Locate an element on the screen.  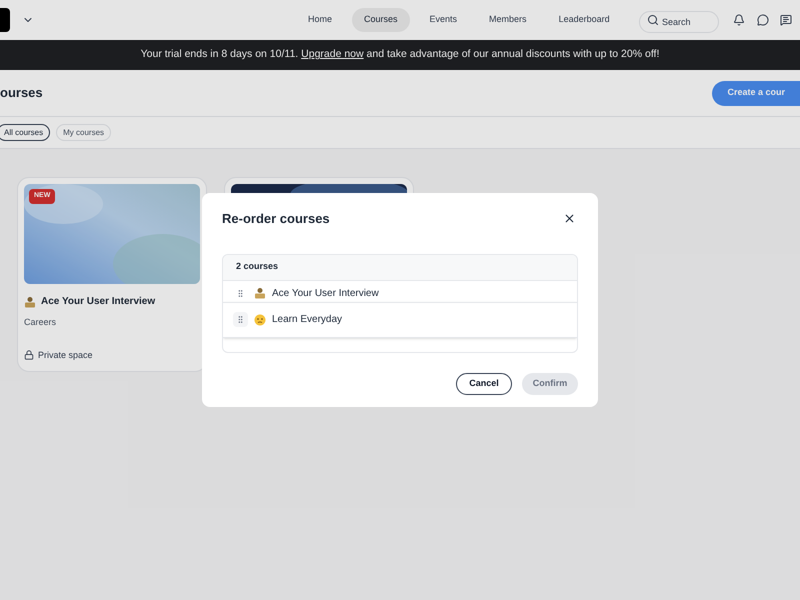
cancel-button: Cancel is located at coordinates (484, 383).